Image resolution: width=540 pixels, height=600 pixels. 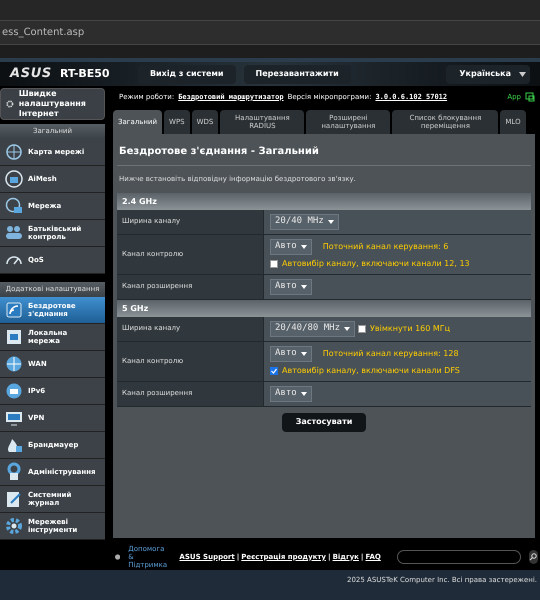 What do you see at coordinates (458, 557) in the screenshot?
I see `search-field` at bounding box center [458, 557].